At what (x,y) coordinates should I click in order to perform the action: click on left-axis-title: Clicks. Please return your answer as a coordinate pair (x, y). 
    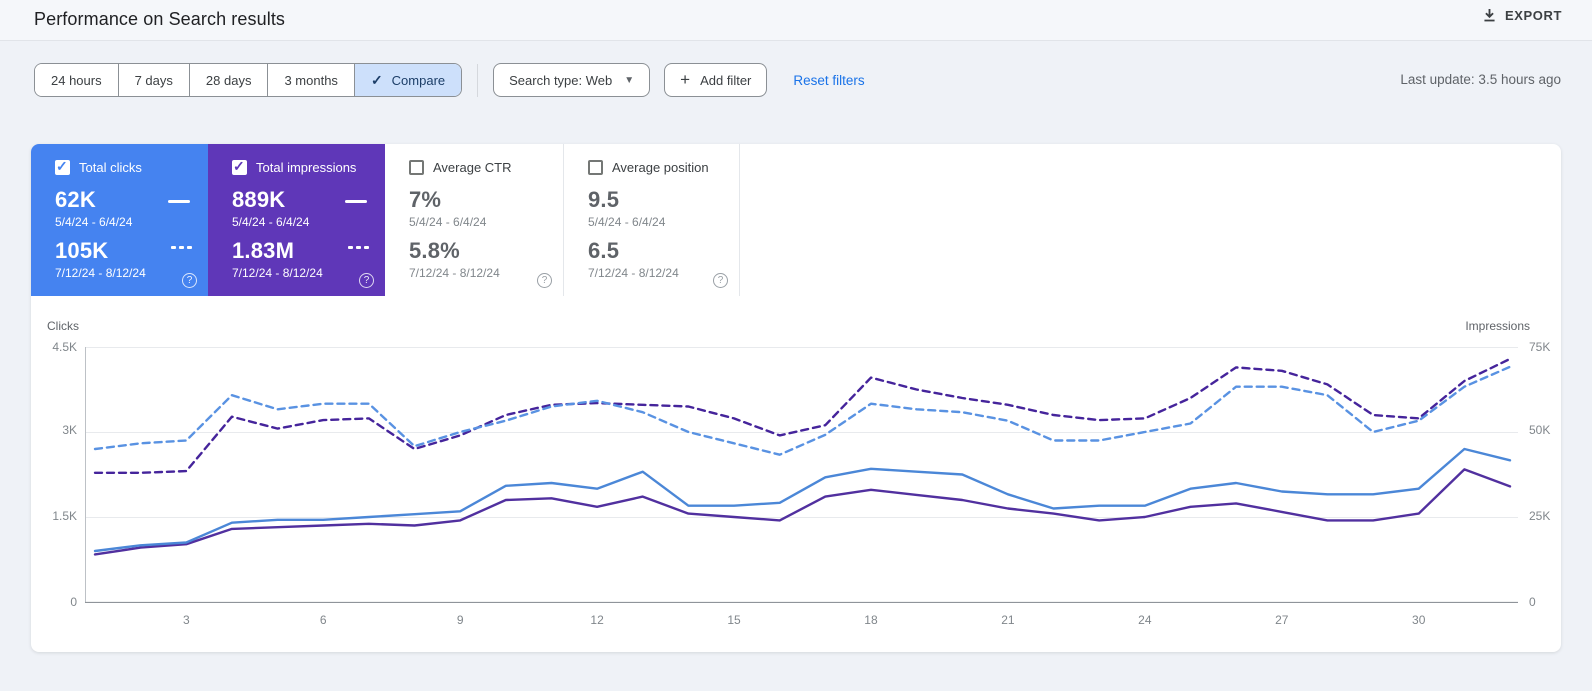
    Looking at the image, I should click on (63, 326).